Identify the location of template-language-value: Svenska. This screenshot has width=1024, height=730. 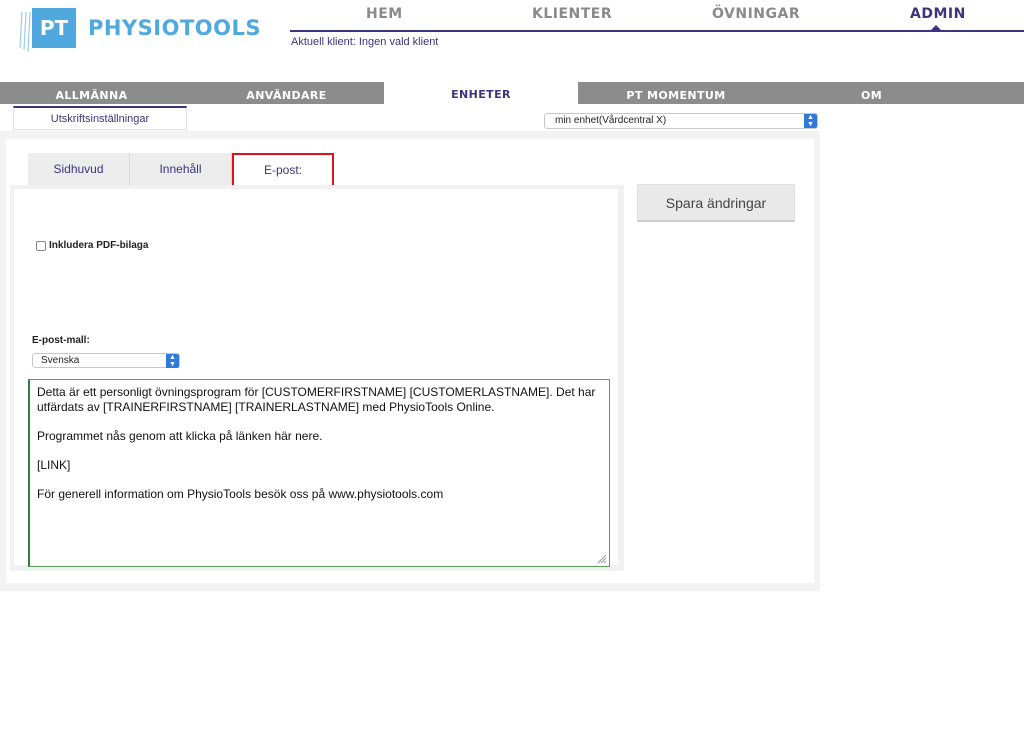
(60, 360).